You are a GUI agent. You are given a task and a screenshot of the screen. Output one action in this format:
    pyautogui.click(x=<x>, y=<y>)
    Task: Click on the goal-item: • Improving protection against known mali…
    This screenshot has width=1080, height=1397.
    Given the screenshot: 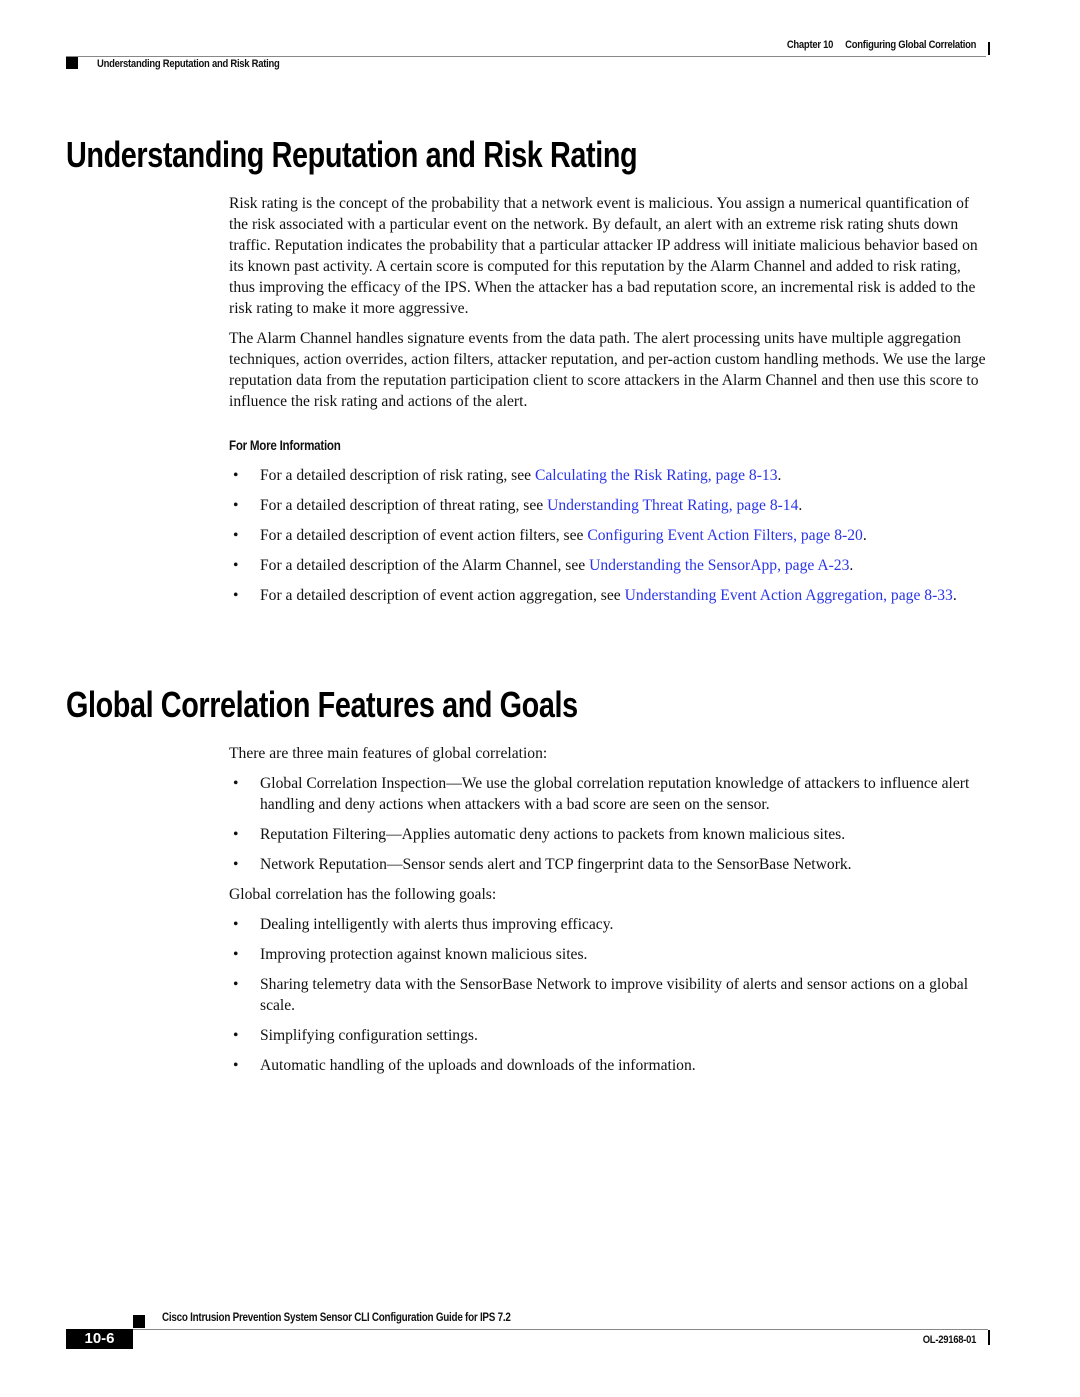 What is the action you would take?
    pyautogui.click(x=410, y=954)
    